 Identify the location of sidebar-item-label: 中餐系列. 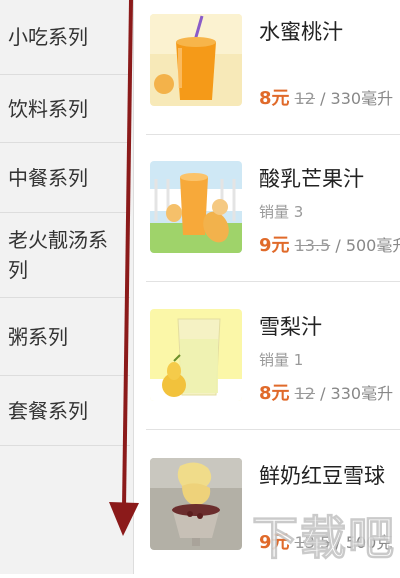
(48, 177).